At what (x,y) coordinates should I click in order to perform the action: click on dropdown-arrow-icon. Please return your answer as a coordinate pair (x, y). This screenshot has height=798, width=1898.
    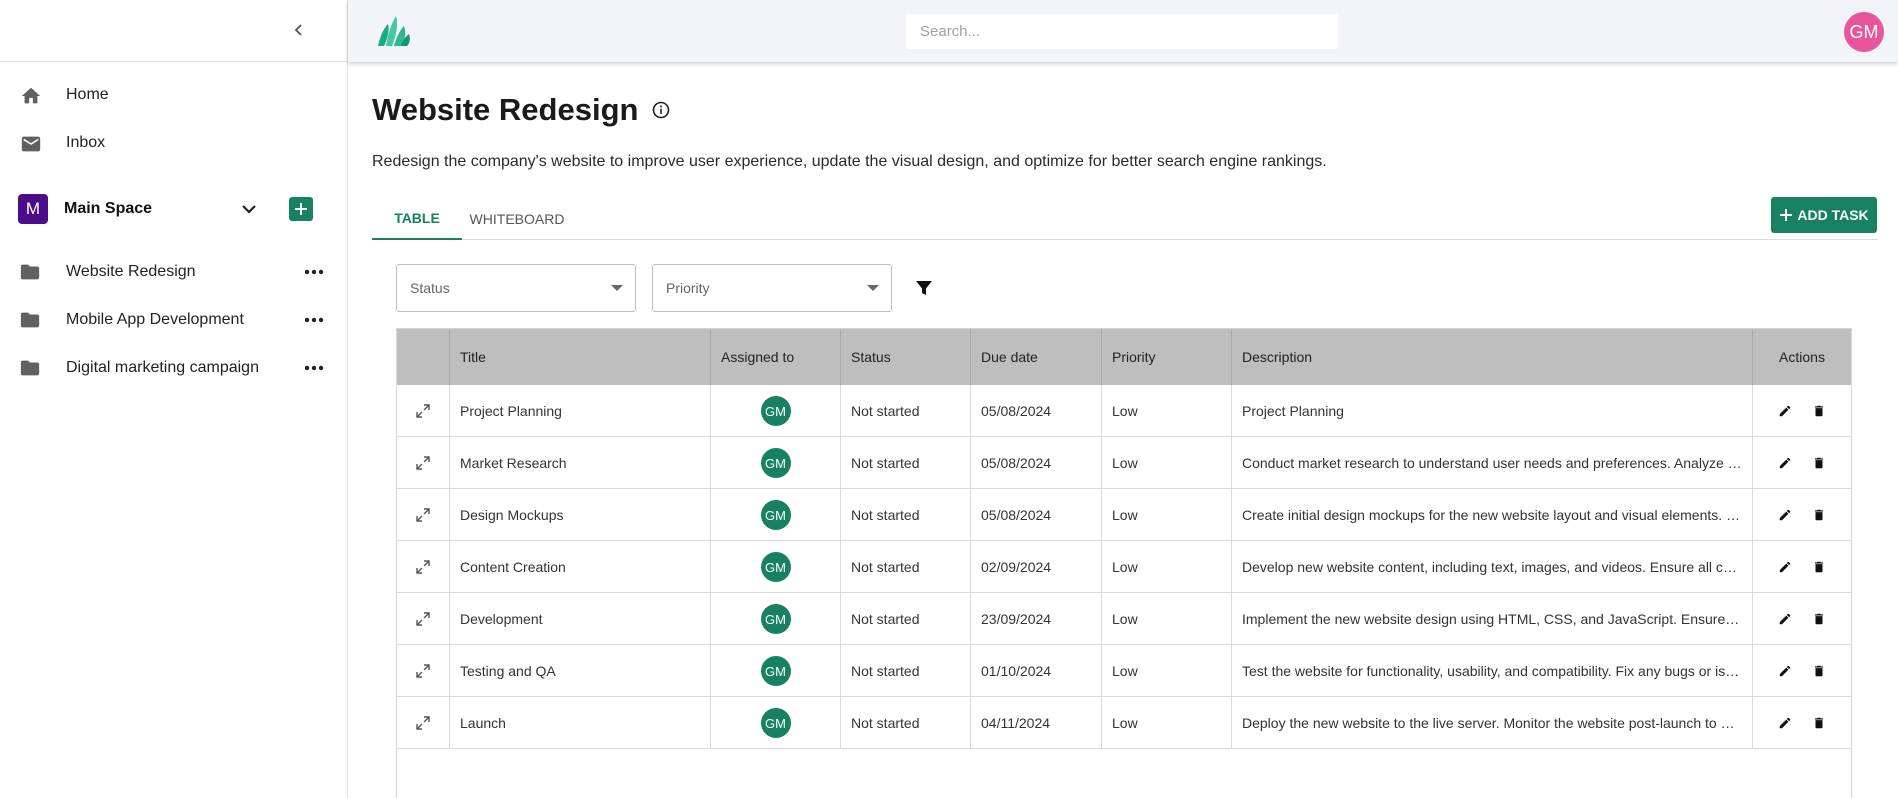
    Looking at the image, I should click on (873, 288).